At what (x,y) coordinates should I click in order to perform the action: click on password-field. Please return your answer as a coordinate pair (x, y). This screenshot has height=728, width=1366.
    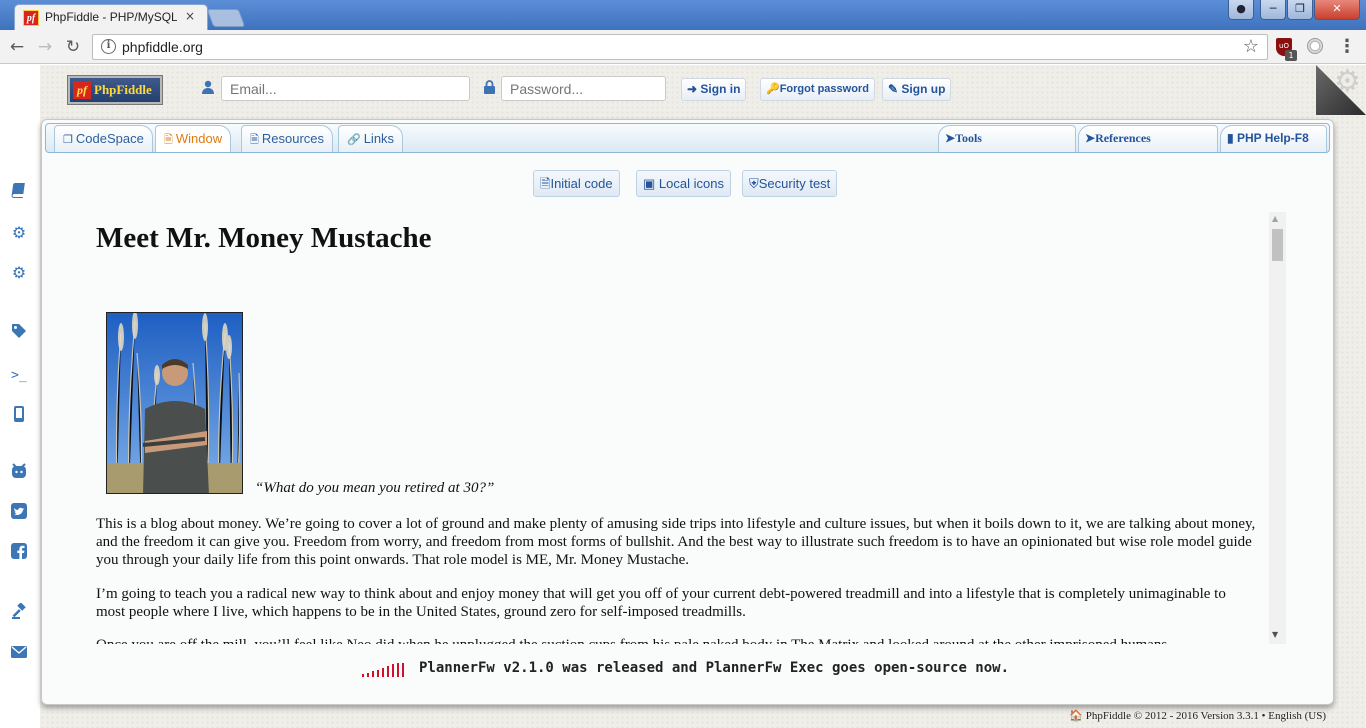
    Looking at the image, I should click on (583, 88).